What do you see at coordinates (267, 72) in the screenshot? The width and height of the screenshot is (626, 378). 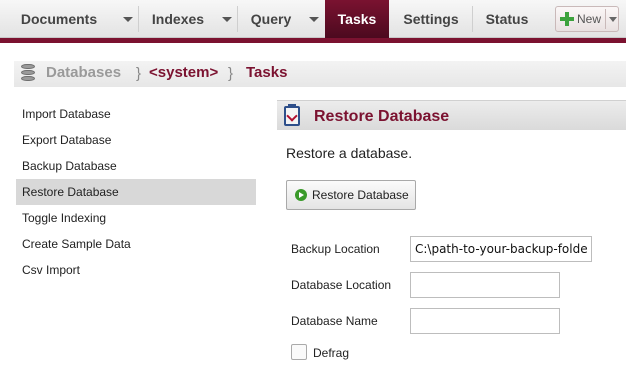 I see `breadcrumb-current: Tasks` at bounding box center [267, 72].